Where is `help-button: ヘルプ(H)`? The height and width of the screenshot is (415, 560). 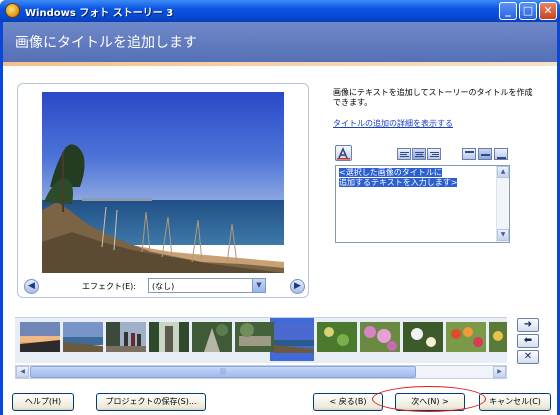
help-button: ヘルプ(H) is located at coordinates (43, 402).